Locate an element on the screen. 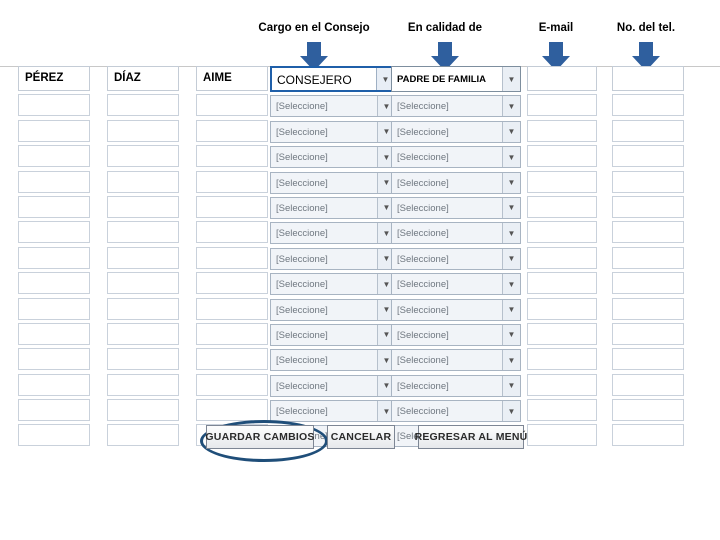  cancelar-button: CANCELAR is located at coordinates (361, 437).